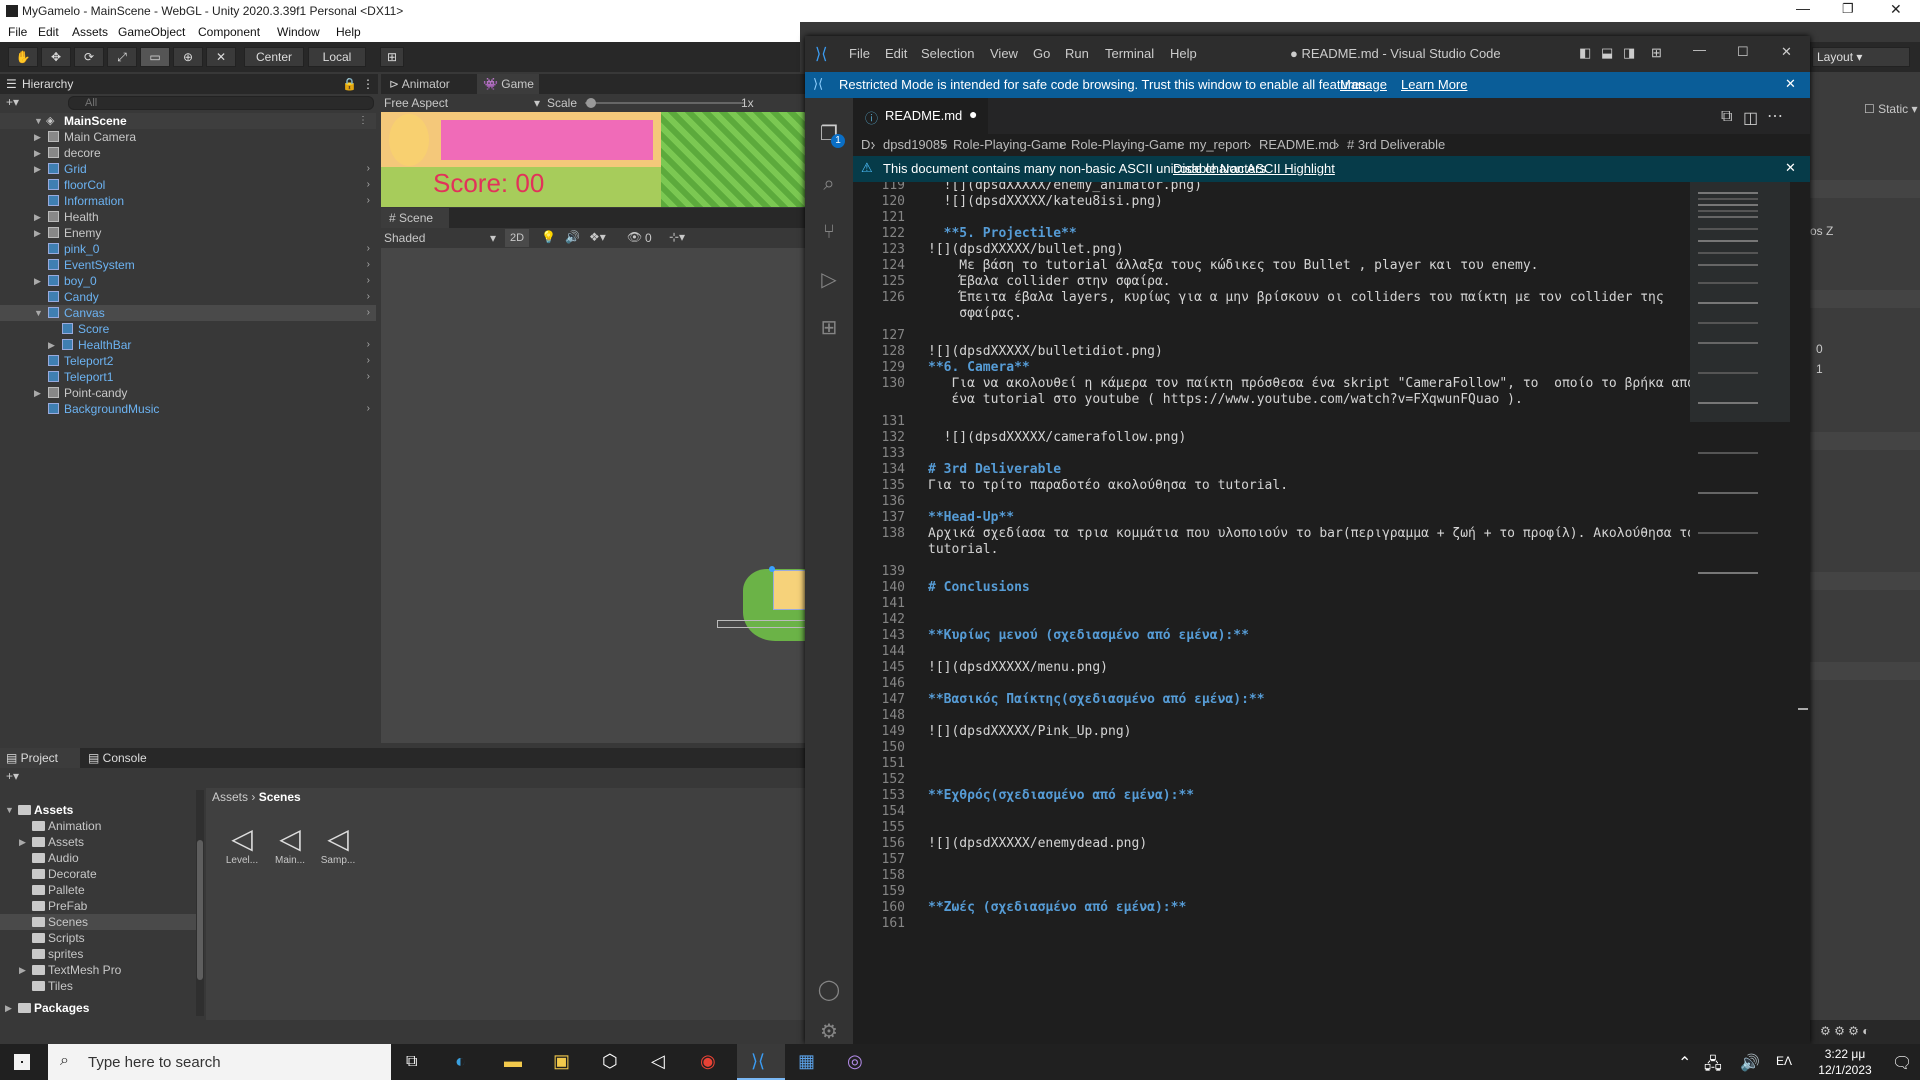 This screenshot has width=1920, height=1080. I want to click on hierarchy-item: ▶ Health, so click(188, 217).